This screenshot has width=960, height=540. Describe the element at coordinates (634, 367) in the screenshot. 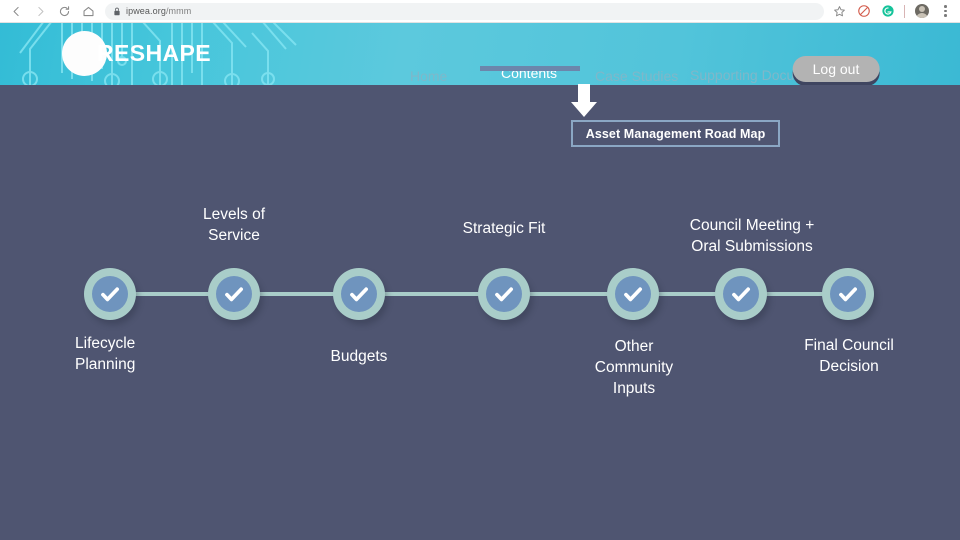

I see `roadmap-label-5: Other Community Inputs` at that location.